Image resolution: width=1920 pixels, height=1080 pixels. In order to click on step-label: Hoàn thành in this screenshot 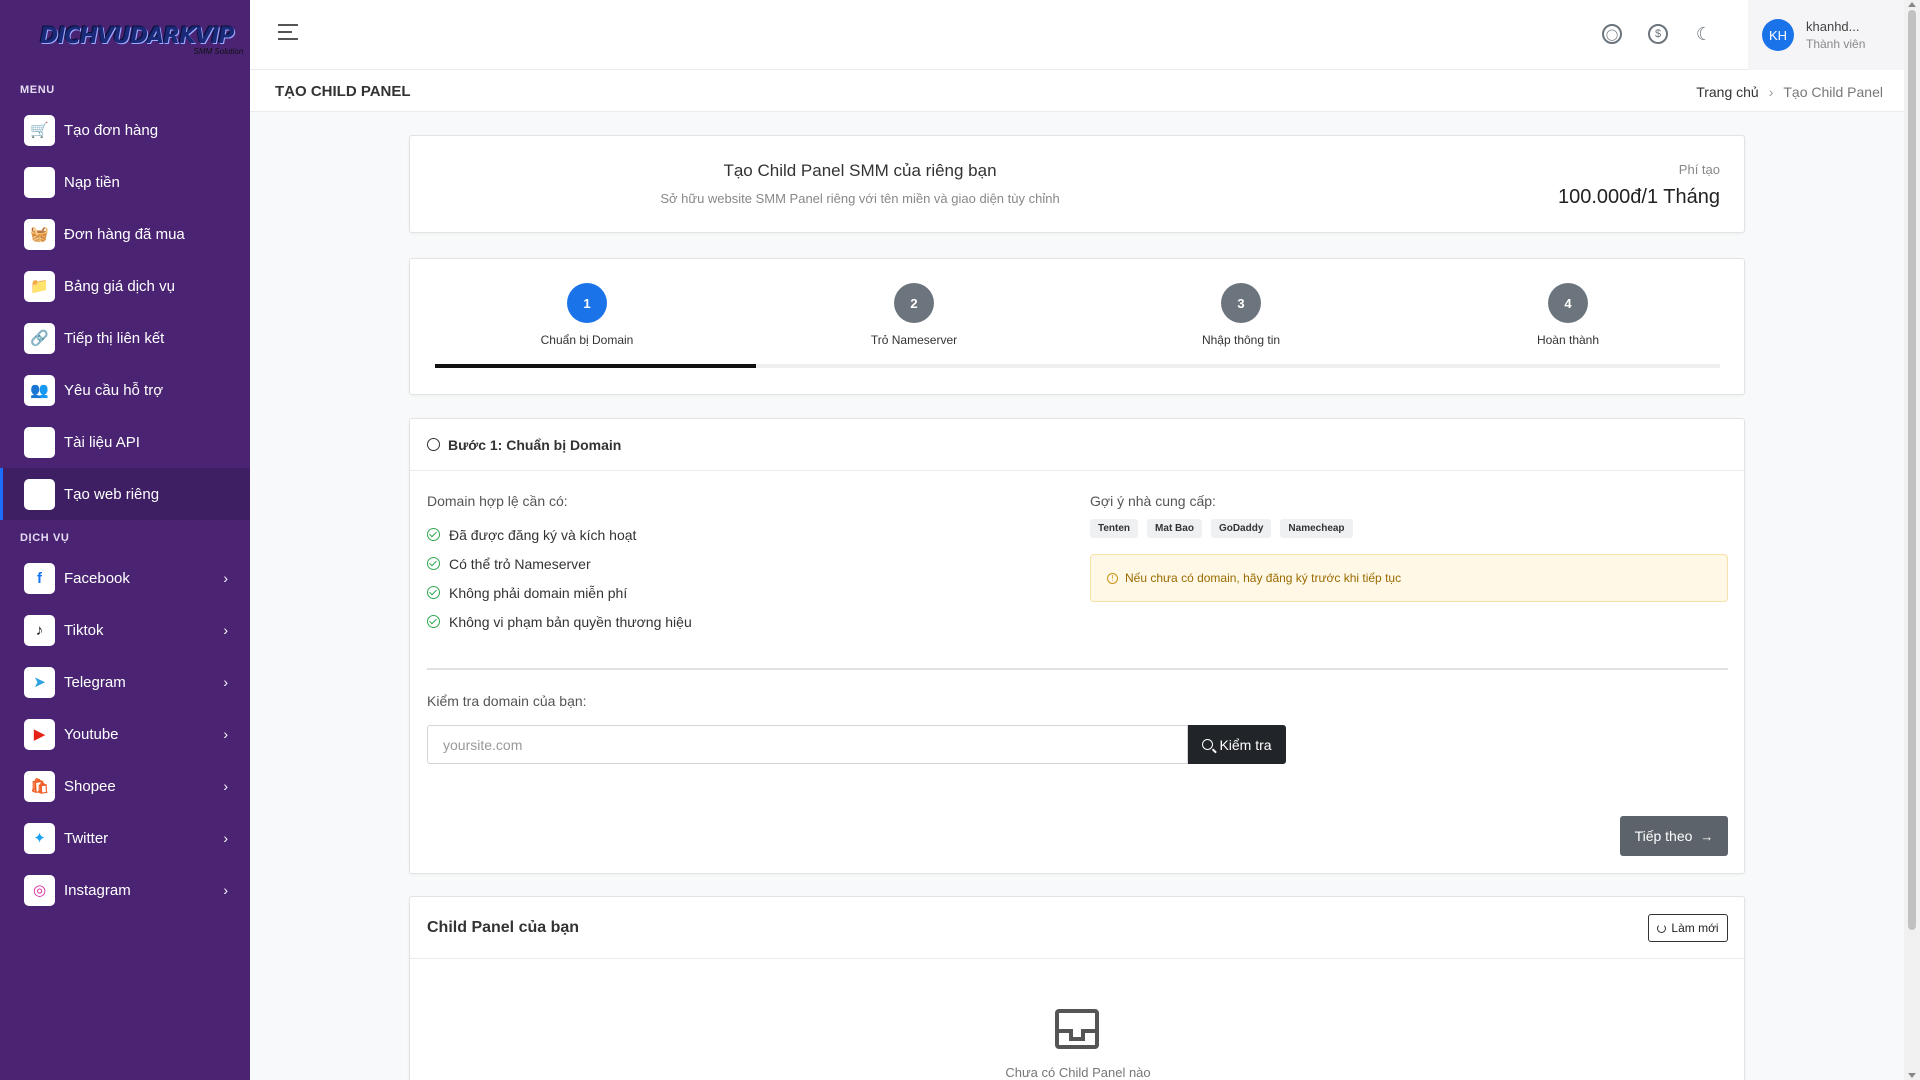, I will do `click(1568, 340)`.